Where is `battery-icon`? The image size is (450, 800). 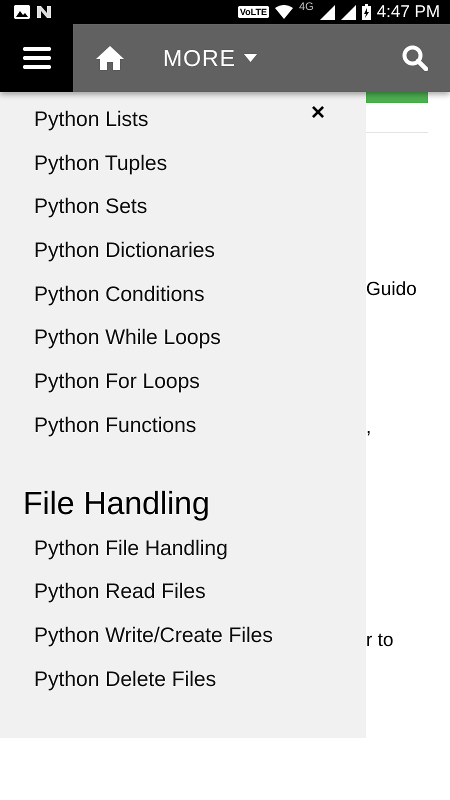 battery-icon is located at coordinates (366, 12).